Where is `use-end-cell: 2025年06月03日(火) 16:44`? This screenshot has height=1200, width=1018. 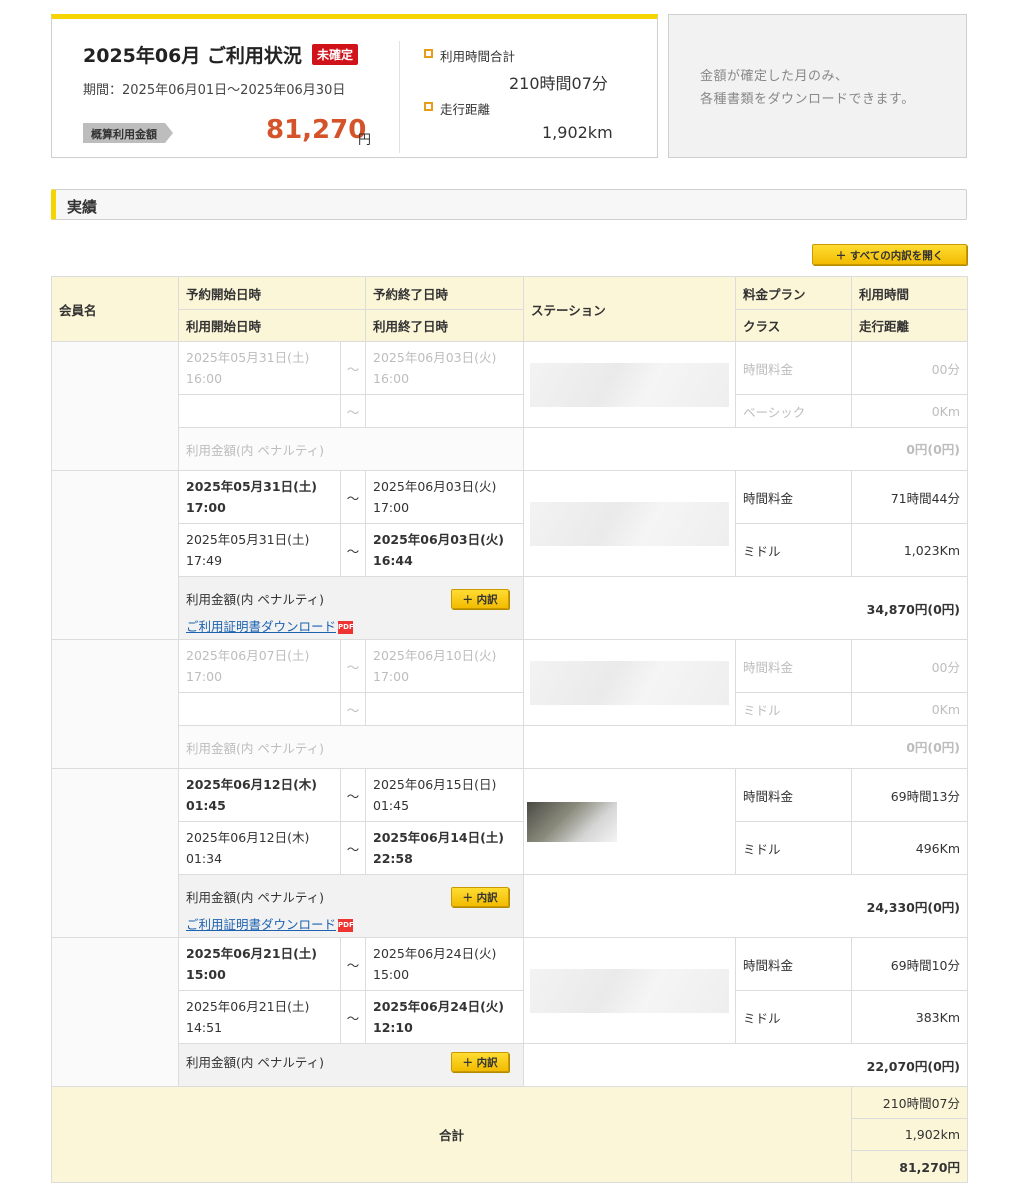
use-end-cell: 2025年06月03日(火) 16:44 is located at coordinates (445, 550).